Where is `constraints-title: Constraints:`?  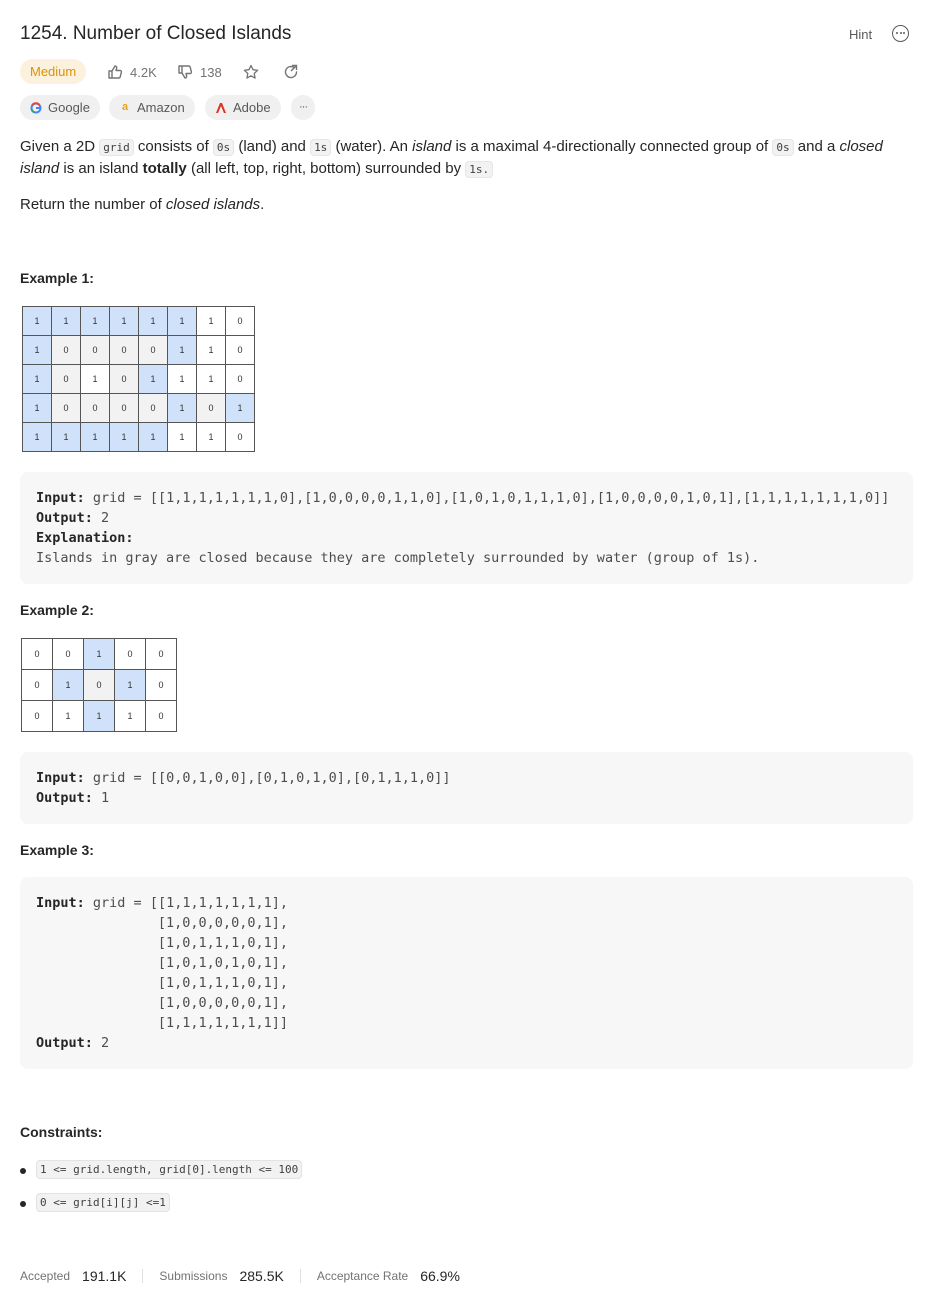
constraints-title: Constraints: is located at coordinates (61, 1132).